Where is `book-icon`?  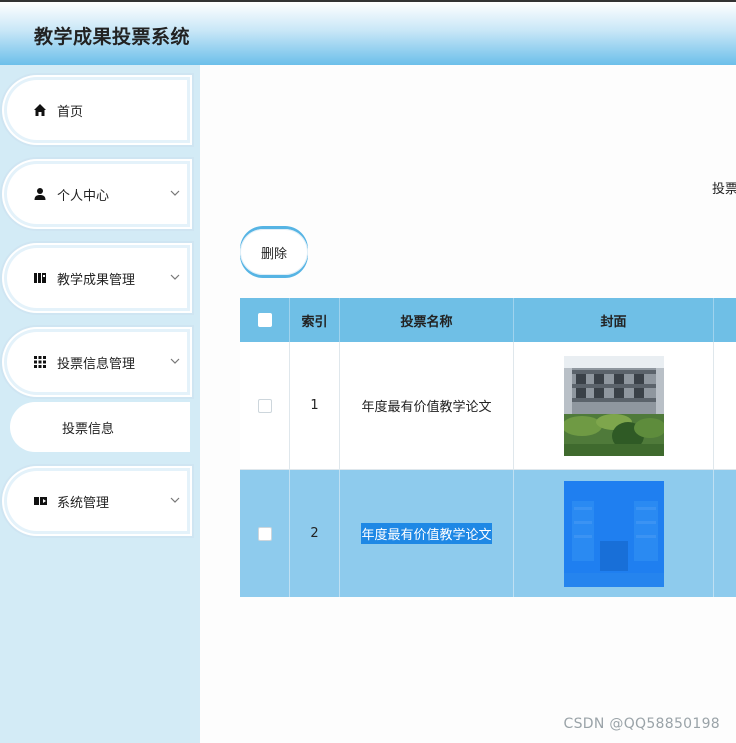 book-icon is located at coordinates (40, 278).